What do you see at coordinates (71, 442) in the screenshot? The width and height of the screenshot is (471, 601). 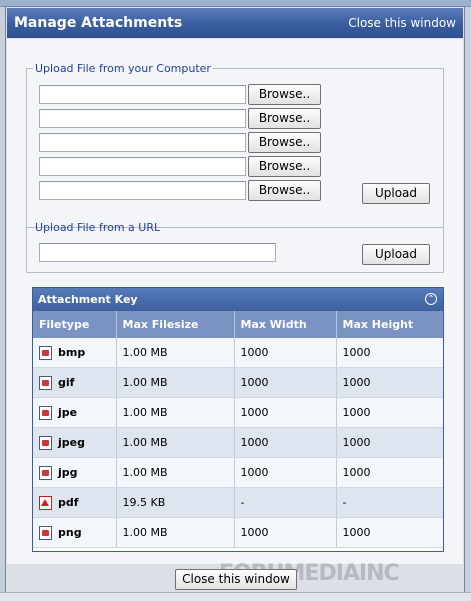 I see `filetype-text: jpeg` at bounding box center [71, 442].